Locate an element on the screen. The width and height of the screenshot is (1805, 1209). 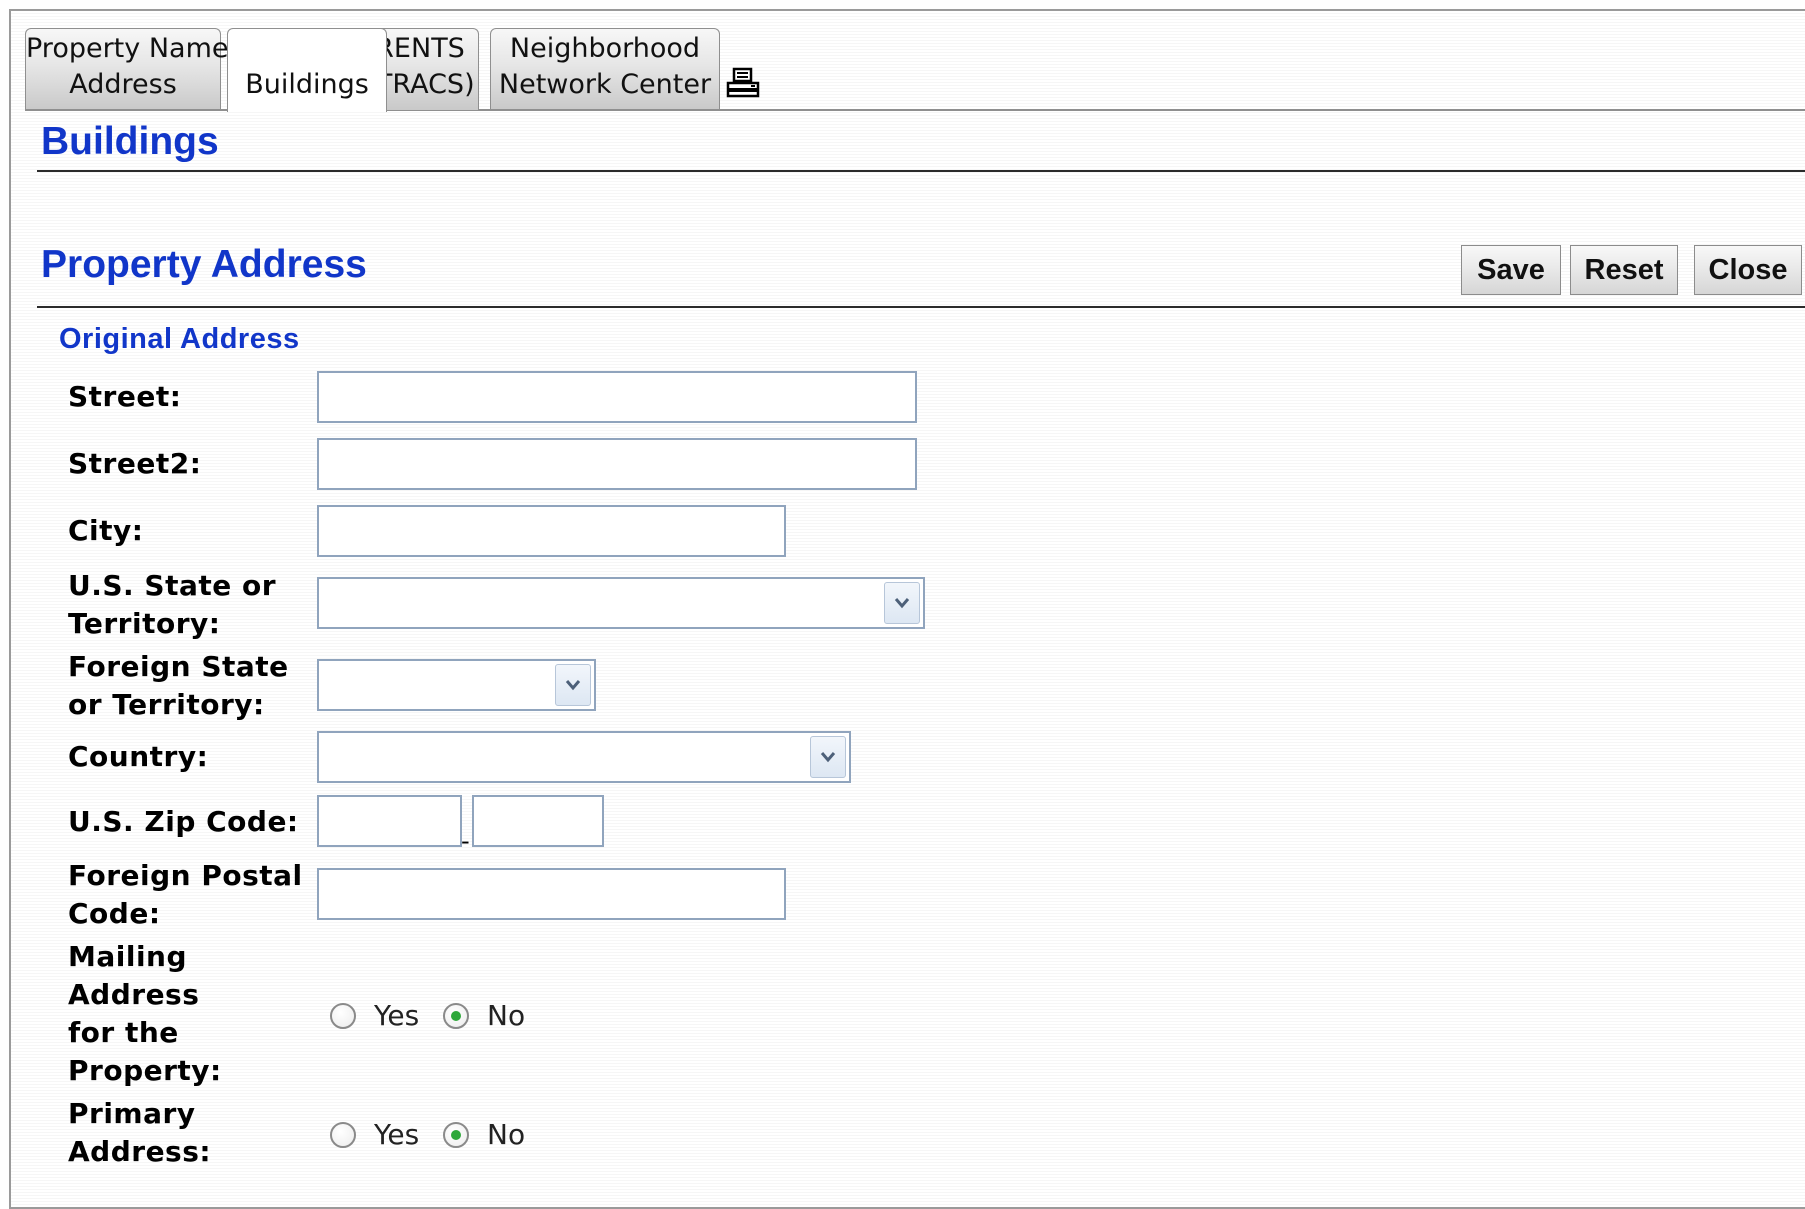
primary-label-line2: Address: is located at coordinates (140, 1151).